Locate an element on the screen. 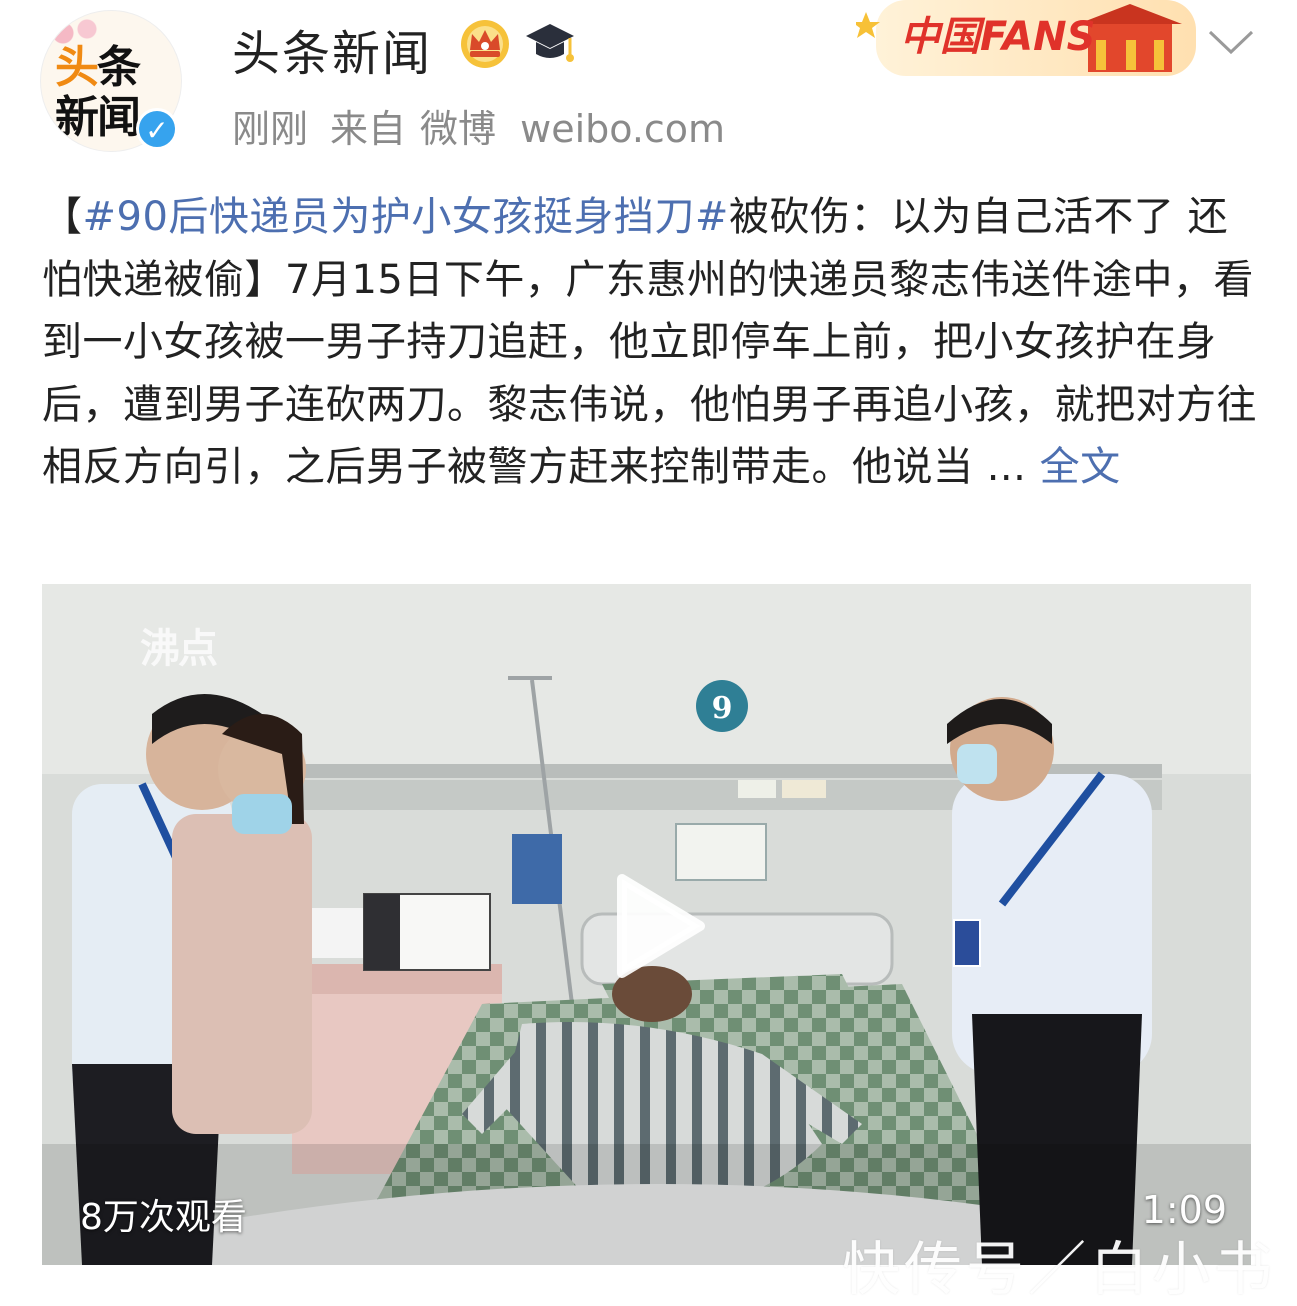 This screenshot has width=1297, height=1306. view-count: 8万次观看 is located at coordinates (163, 1217).